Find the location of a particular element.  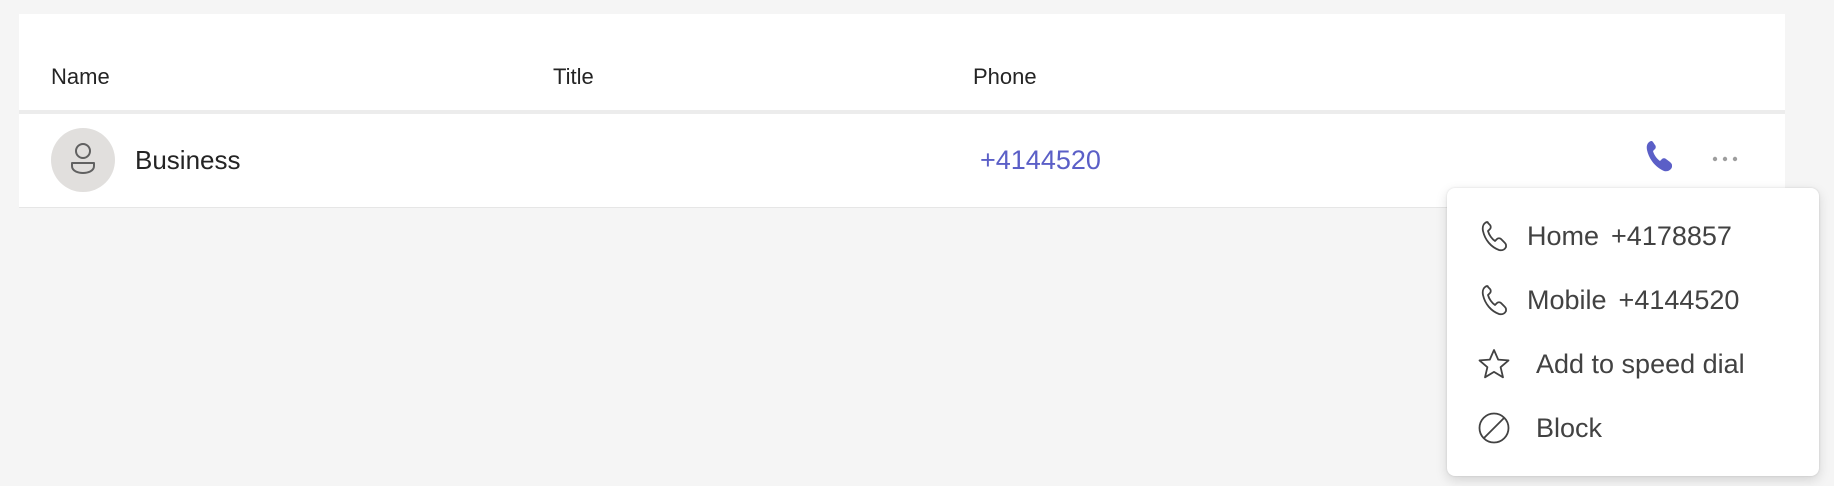

avatar is located at coordinates (83, 160).